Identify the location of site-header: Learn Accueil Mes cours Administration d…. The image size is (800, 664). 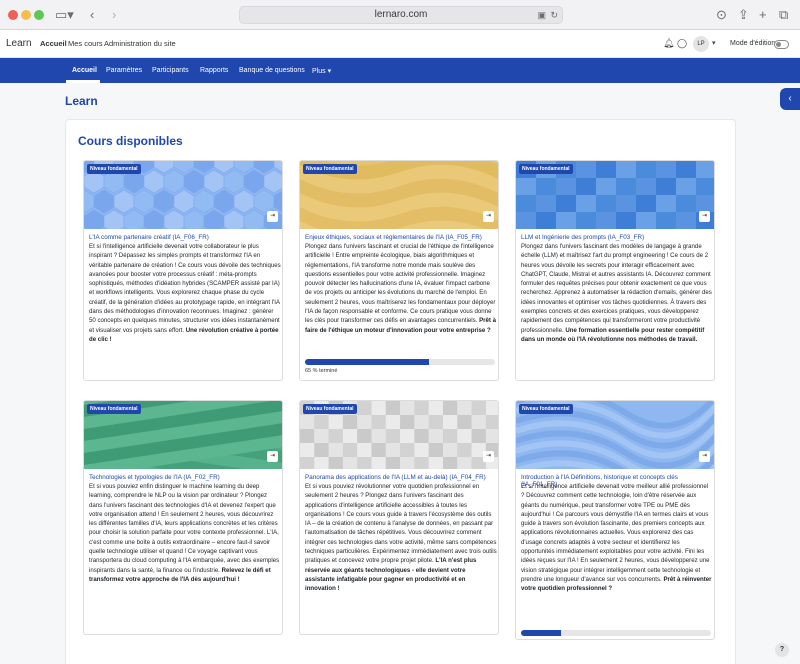
(400, 44).